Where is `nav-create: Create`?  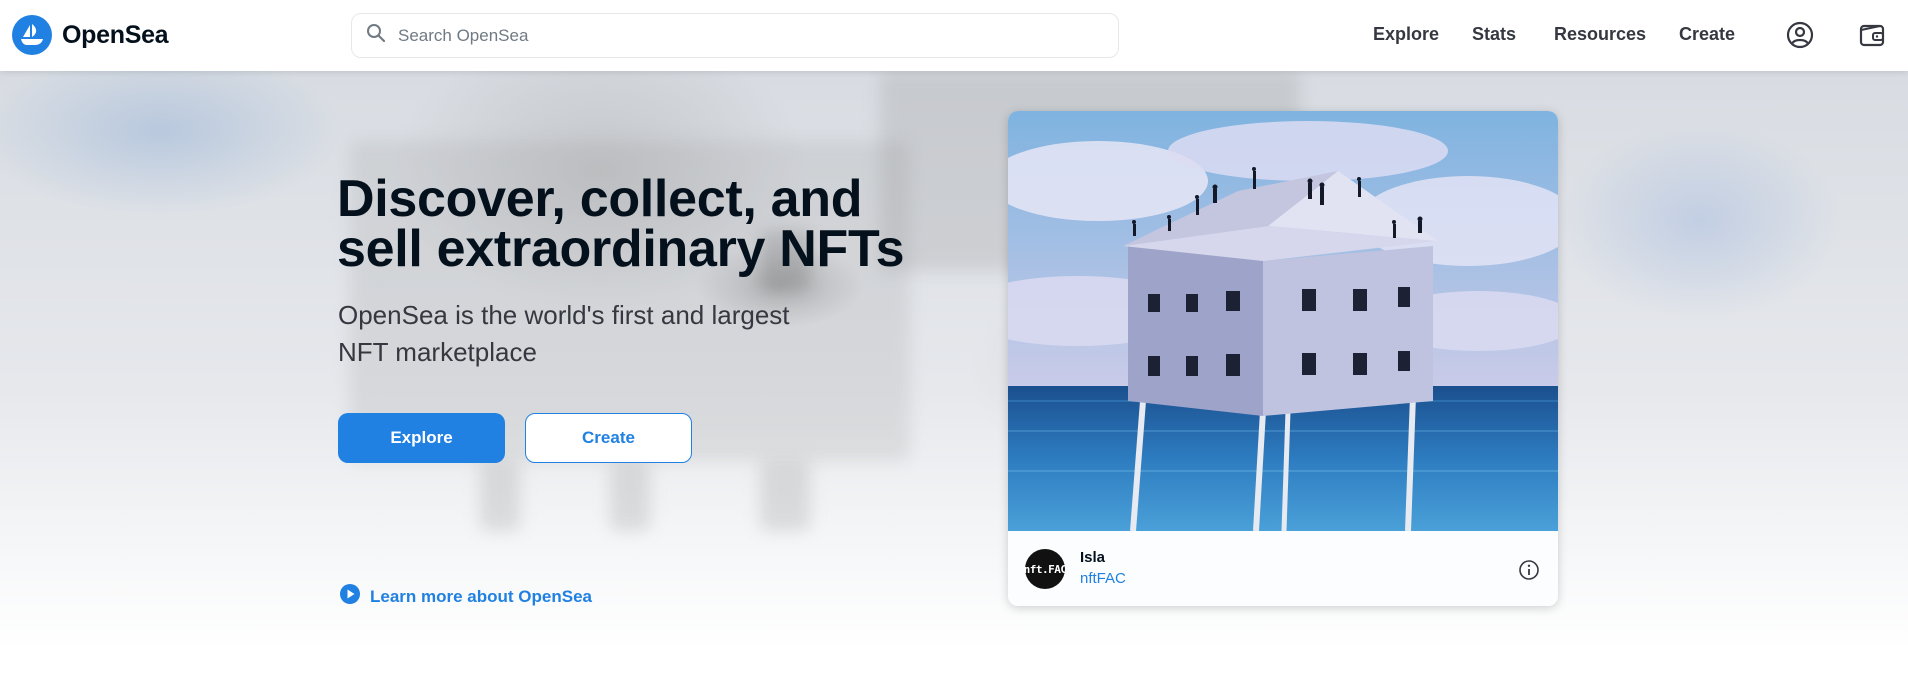
nav-create: Create is located at coordinates (1707, 34).